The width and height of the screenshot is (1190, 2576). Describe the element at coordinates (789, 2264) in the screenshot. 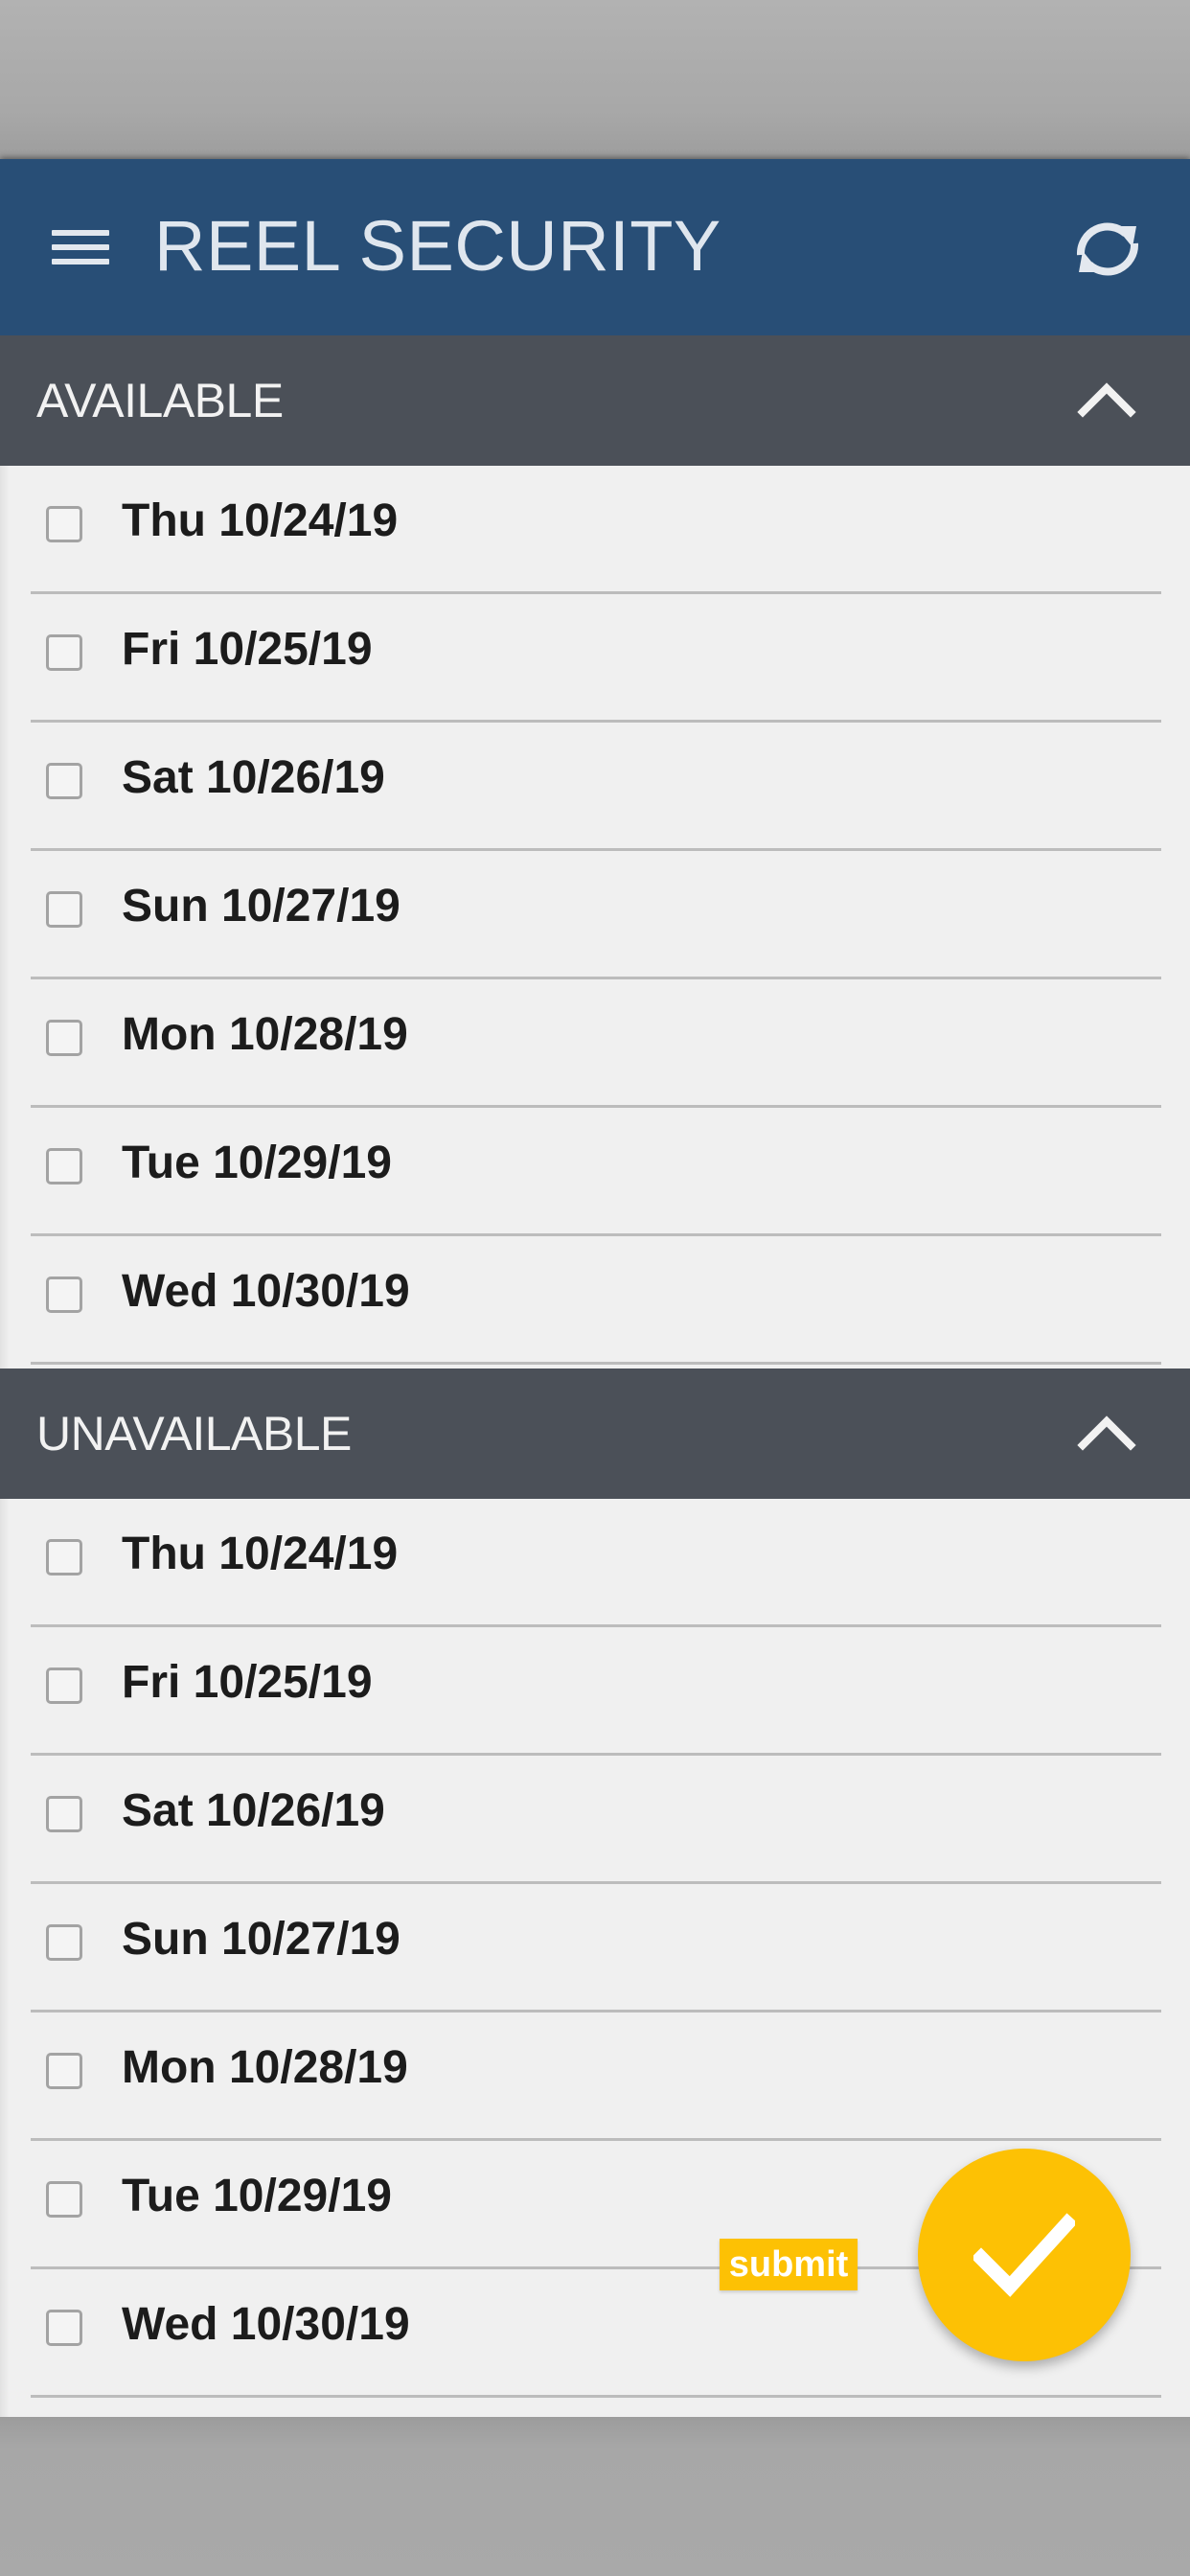

I see `submit-tooltip: submit` at that location.